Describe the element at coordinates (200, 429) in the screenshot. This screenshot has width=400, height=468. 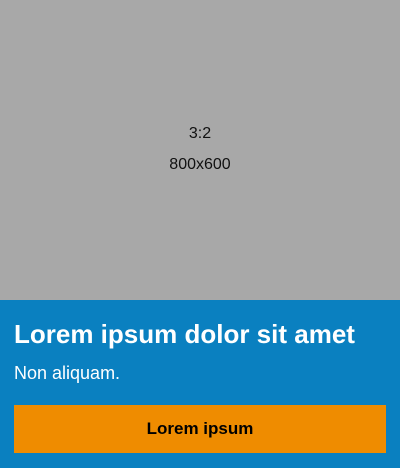
I see `card-action-button: Lorem ipsum` at that location.